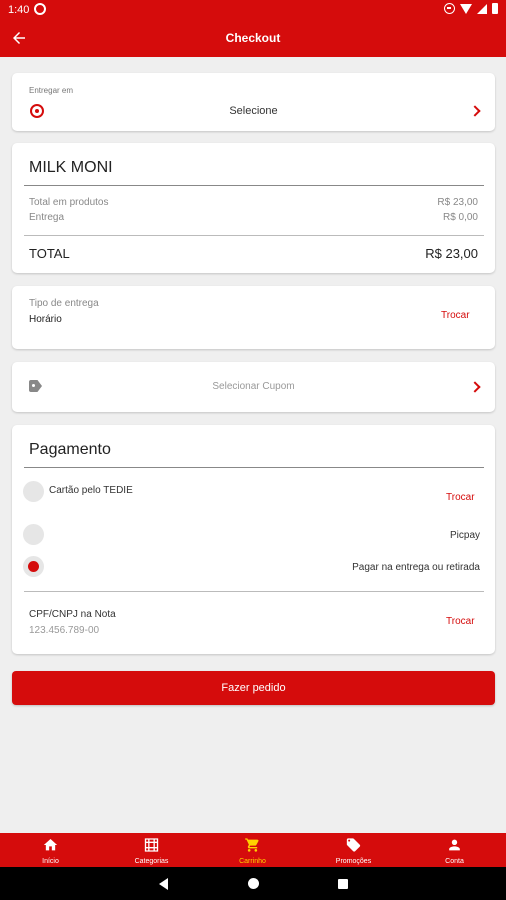  What do you see at coordinates (253, 202) in the screenshot?
I see `summary-row: Total em produtos R$ 23,00` at bounding box center [253, 202].